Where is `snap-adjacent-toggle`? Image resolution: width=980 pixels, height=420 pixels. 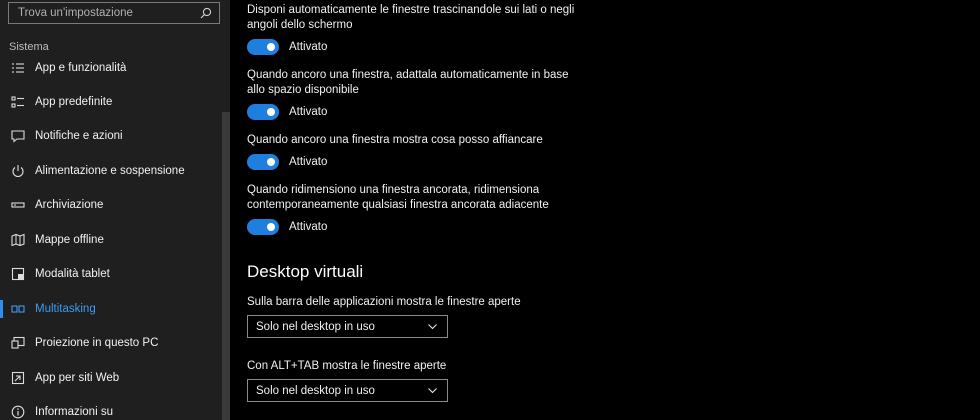
snap-adjacent-toggle is located at coordinates (263, 227).